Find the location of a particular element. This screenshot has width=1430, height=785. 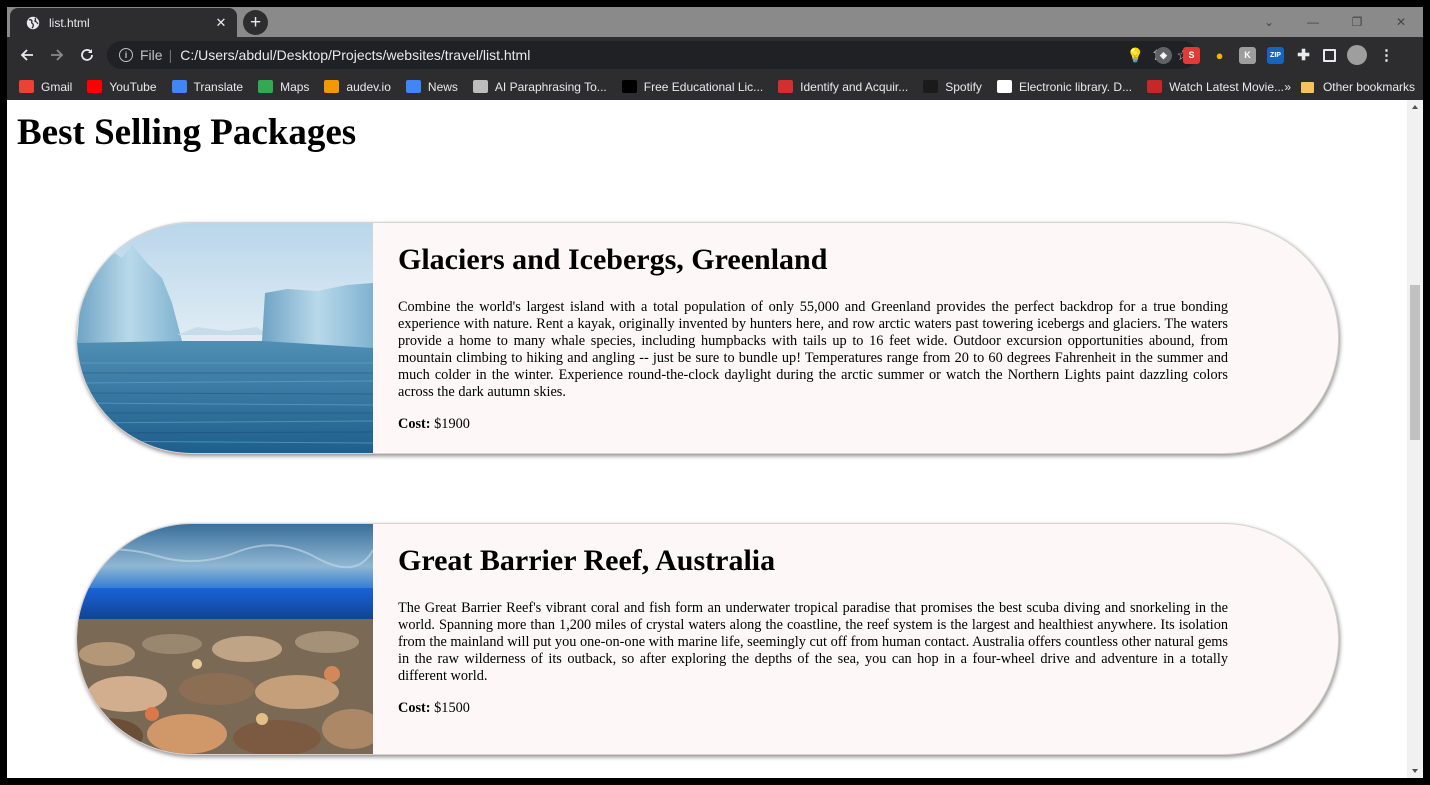

window-controls: ⌄ — ❐ ✕ is located at coordinates (1335, 22).